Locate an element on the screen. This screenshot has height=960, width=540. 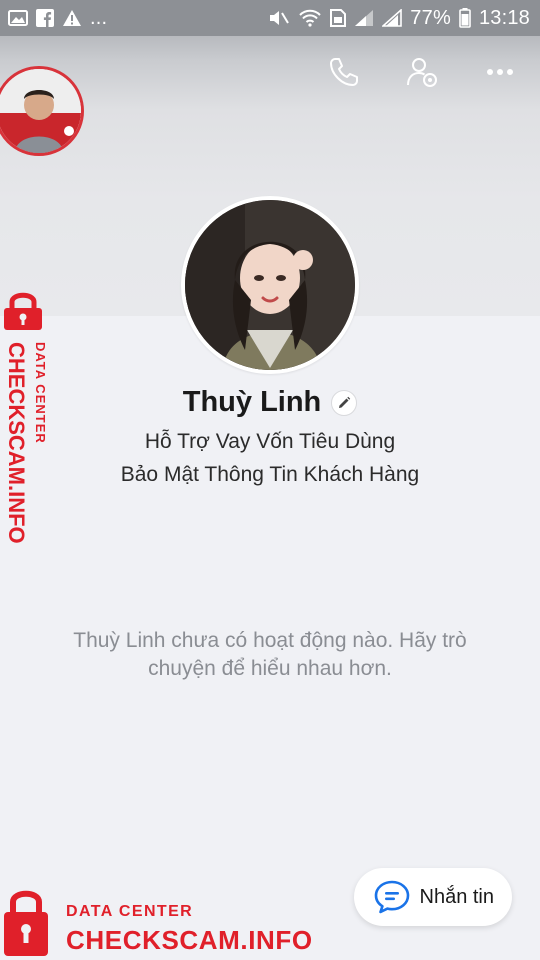
status-bar: ... 77% 13:18 is located at coordinates (270, 18).